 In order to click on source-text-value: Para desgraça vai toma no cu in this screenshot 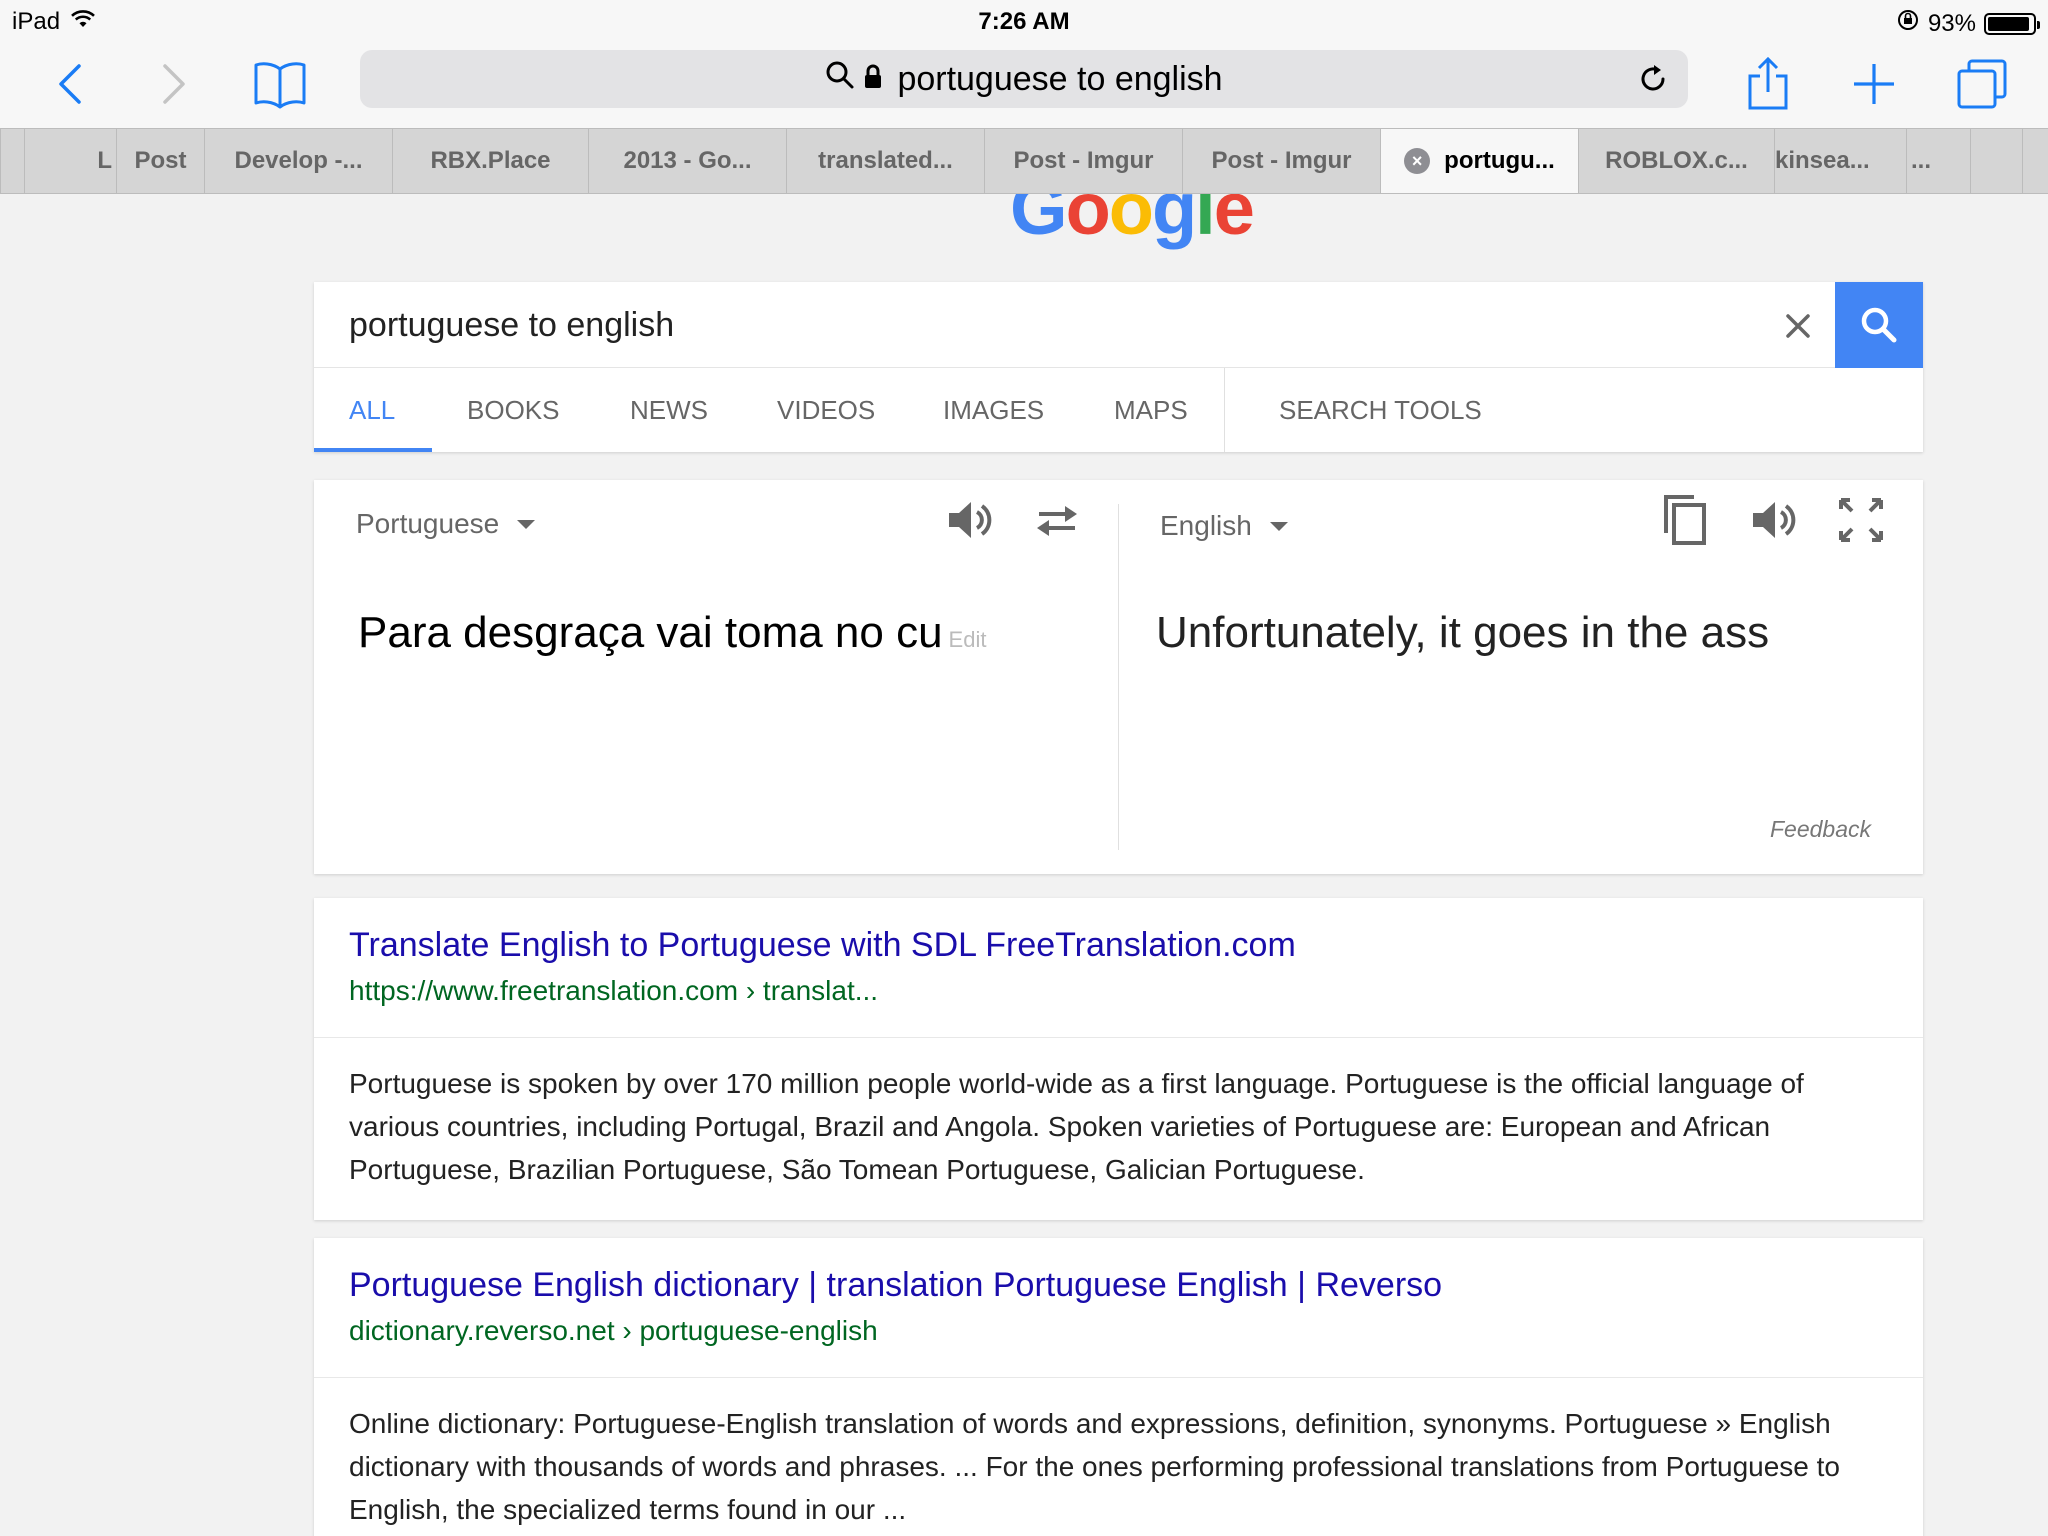, I will do `click(650, 632)`.